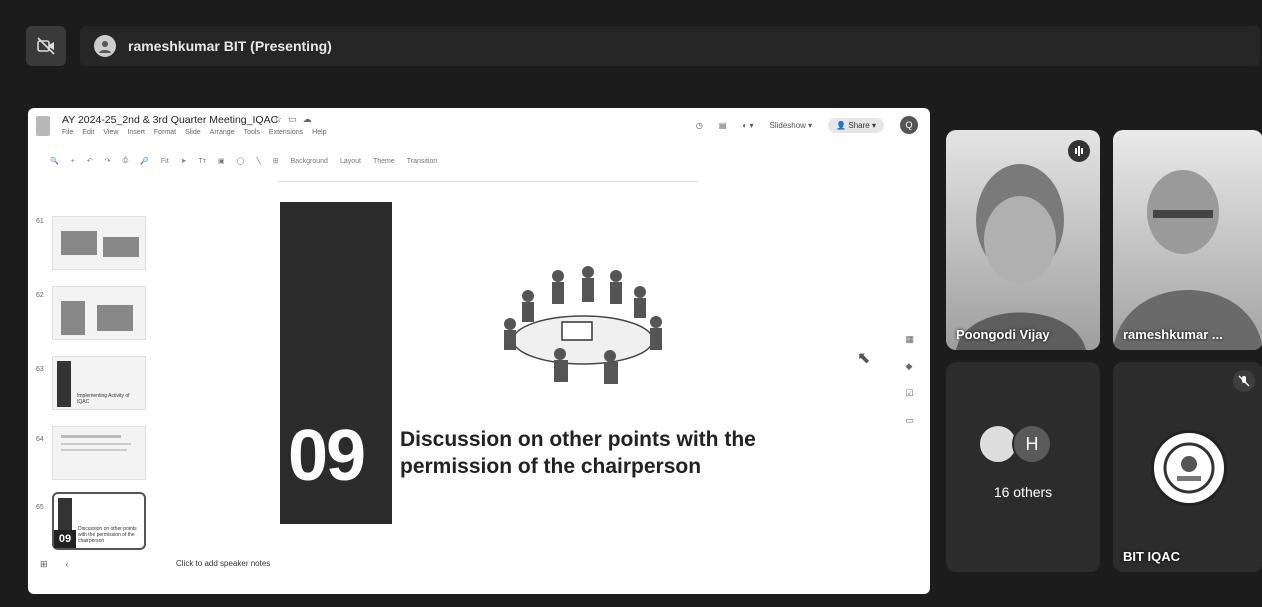  What do you see at coordinates (276, 161) in the screenshot?
I see `comment-add-icon: ⊞` at bounding box center [276, 161].